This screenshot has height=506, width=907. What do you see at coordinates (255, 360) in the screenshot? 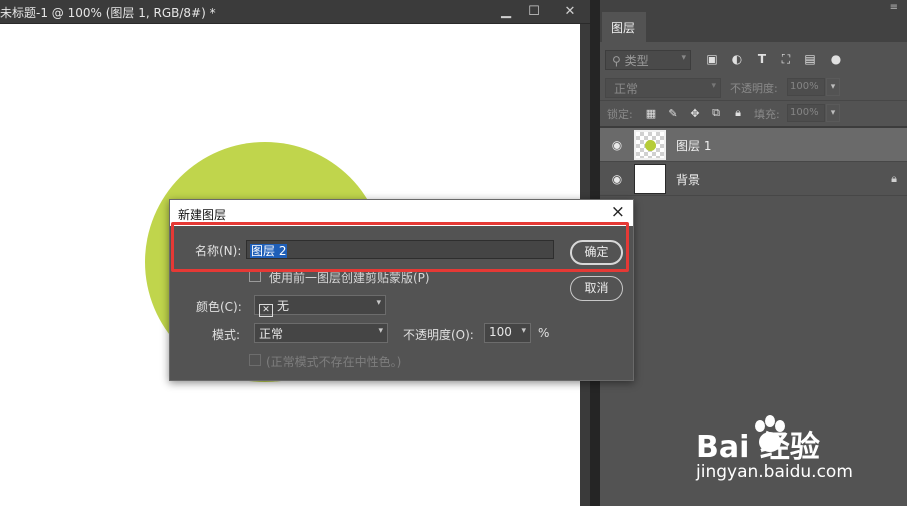
I see `neutral-color-checkbox` at bounding box center [255, 360].